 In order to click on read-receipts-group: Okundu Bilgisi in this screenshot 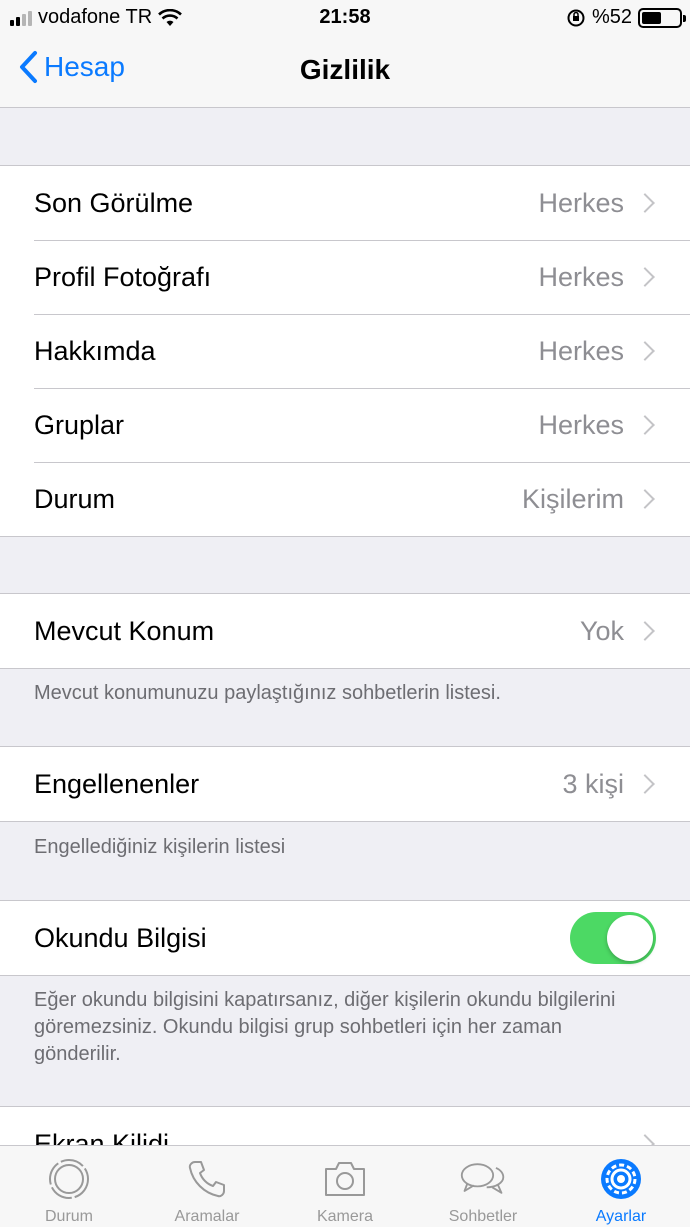, I will do `click(345, 938)`.